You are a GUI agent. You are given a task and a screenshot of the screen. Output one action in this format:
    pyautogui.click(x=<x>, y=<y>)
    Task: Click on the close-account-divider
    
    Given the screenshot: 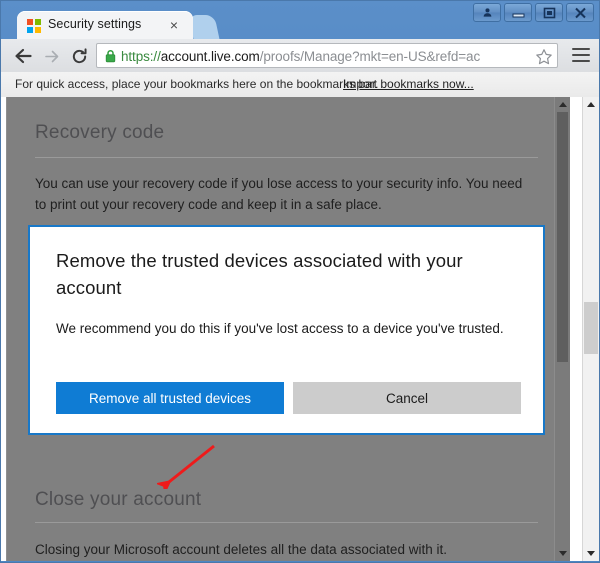 What is the action you would take?
    pyautogui.click(x=286, y=522)
    